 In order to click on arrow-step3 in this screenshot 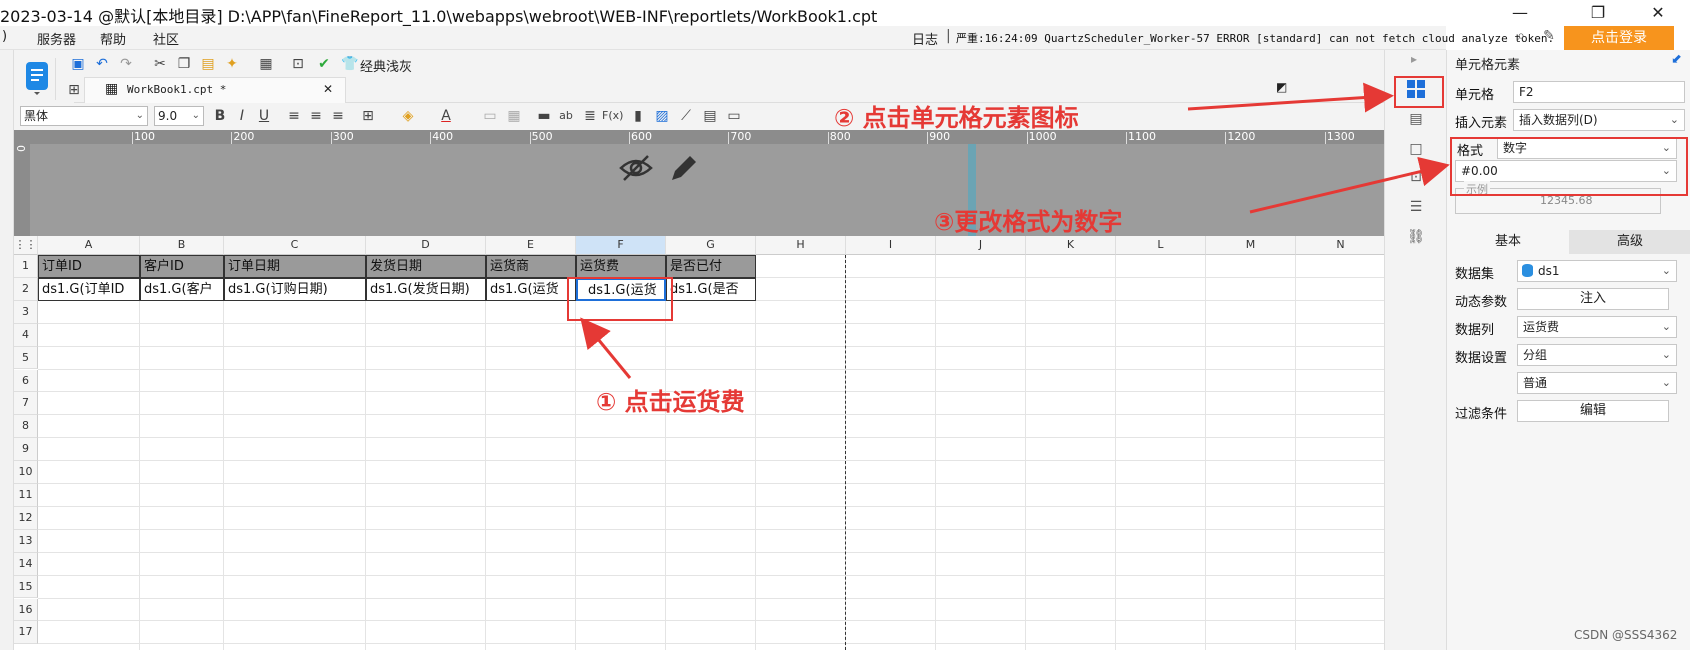, I will do `click(1349, 185)`.